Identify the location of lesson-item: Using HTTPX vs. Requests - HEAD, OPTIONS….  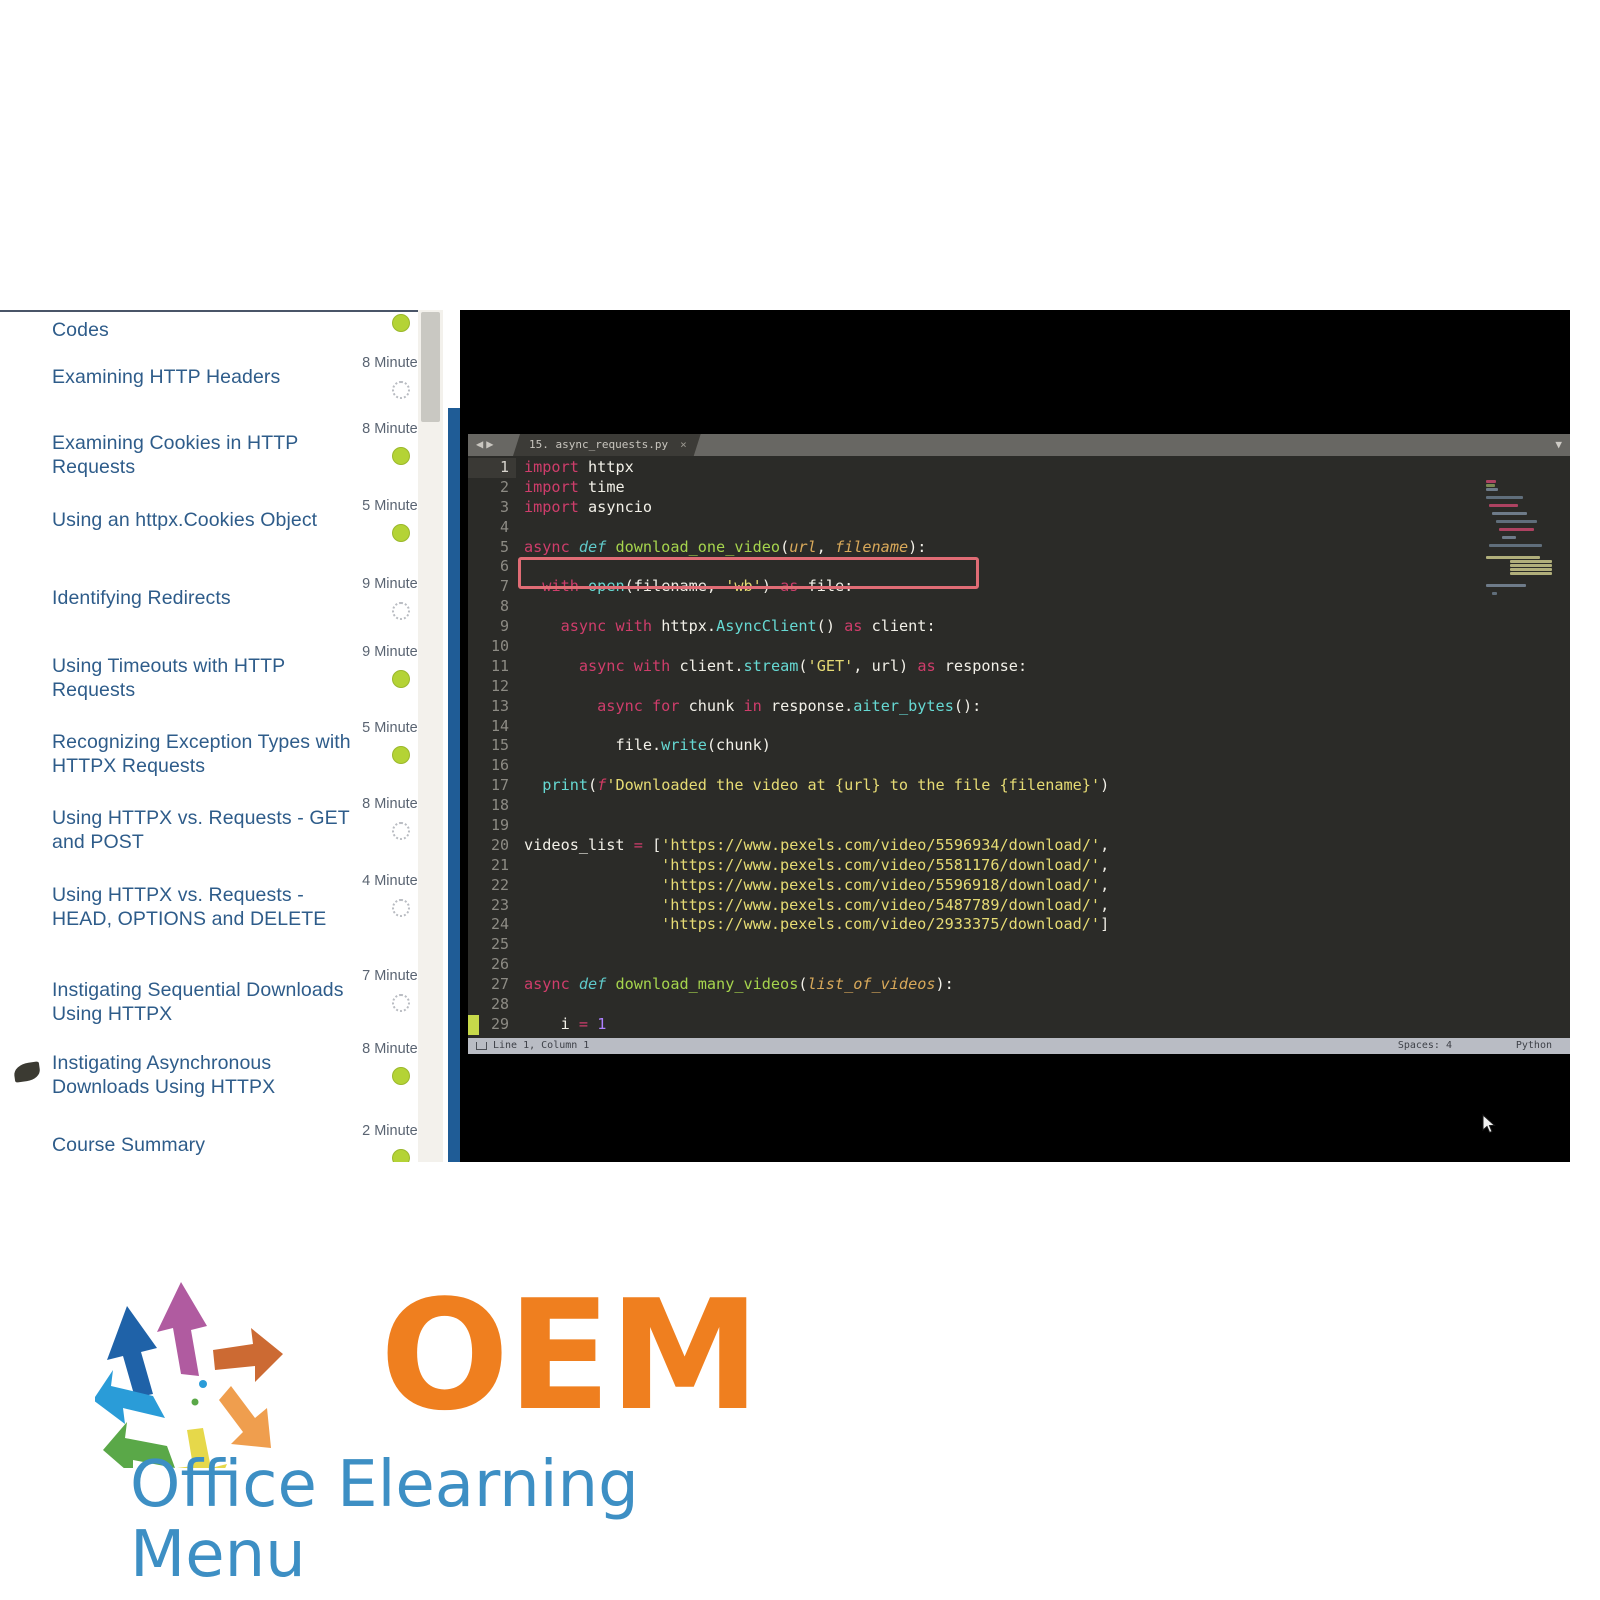
(221, 905).